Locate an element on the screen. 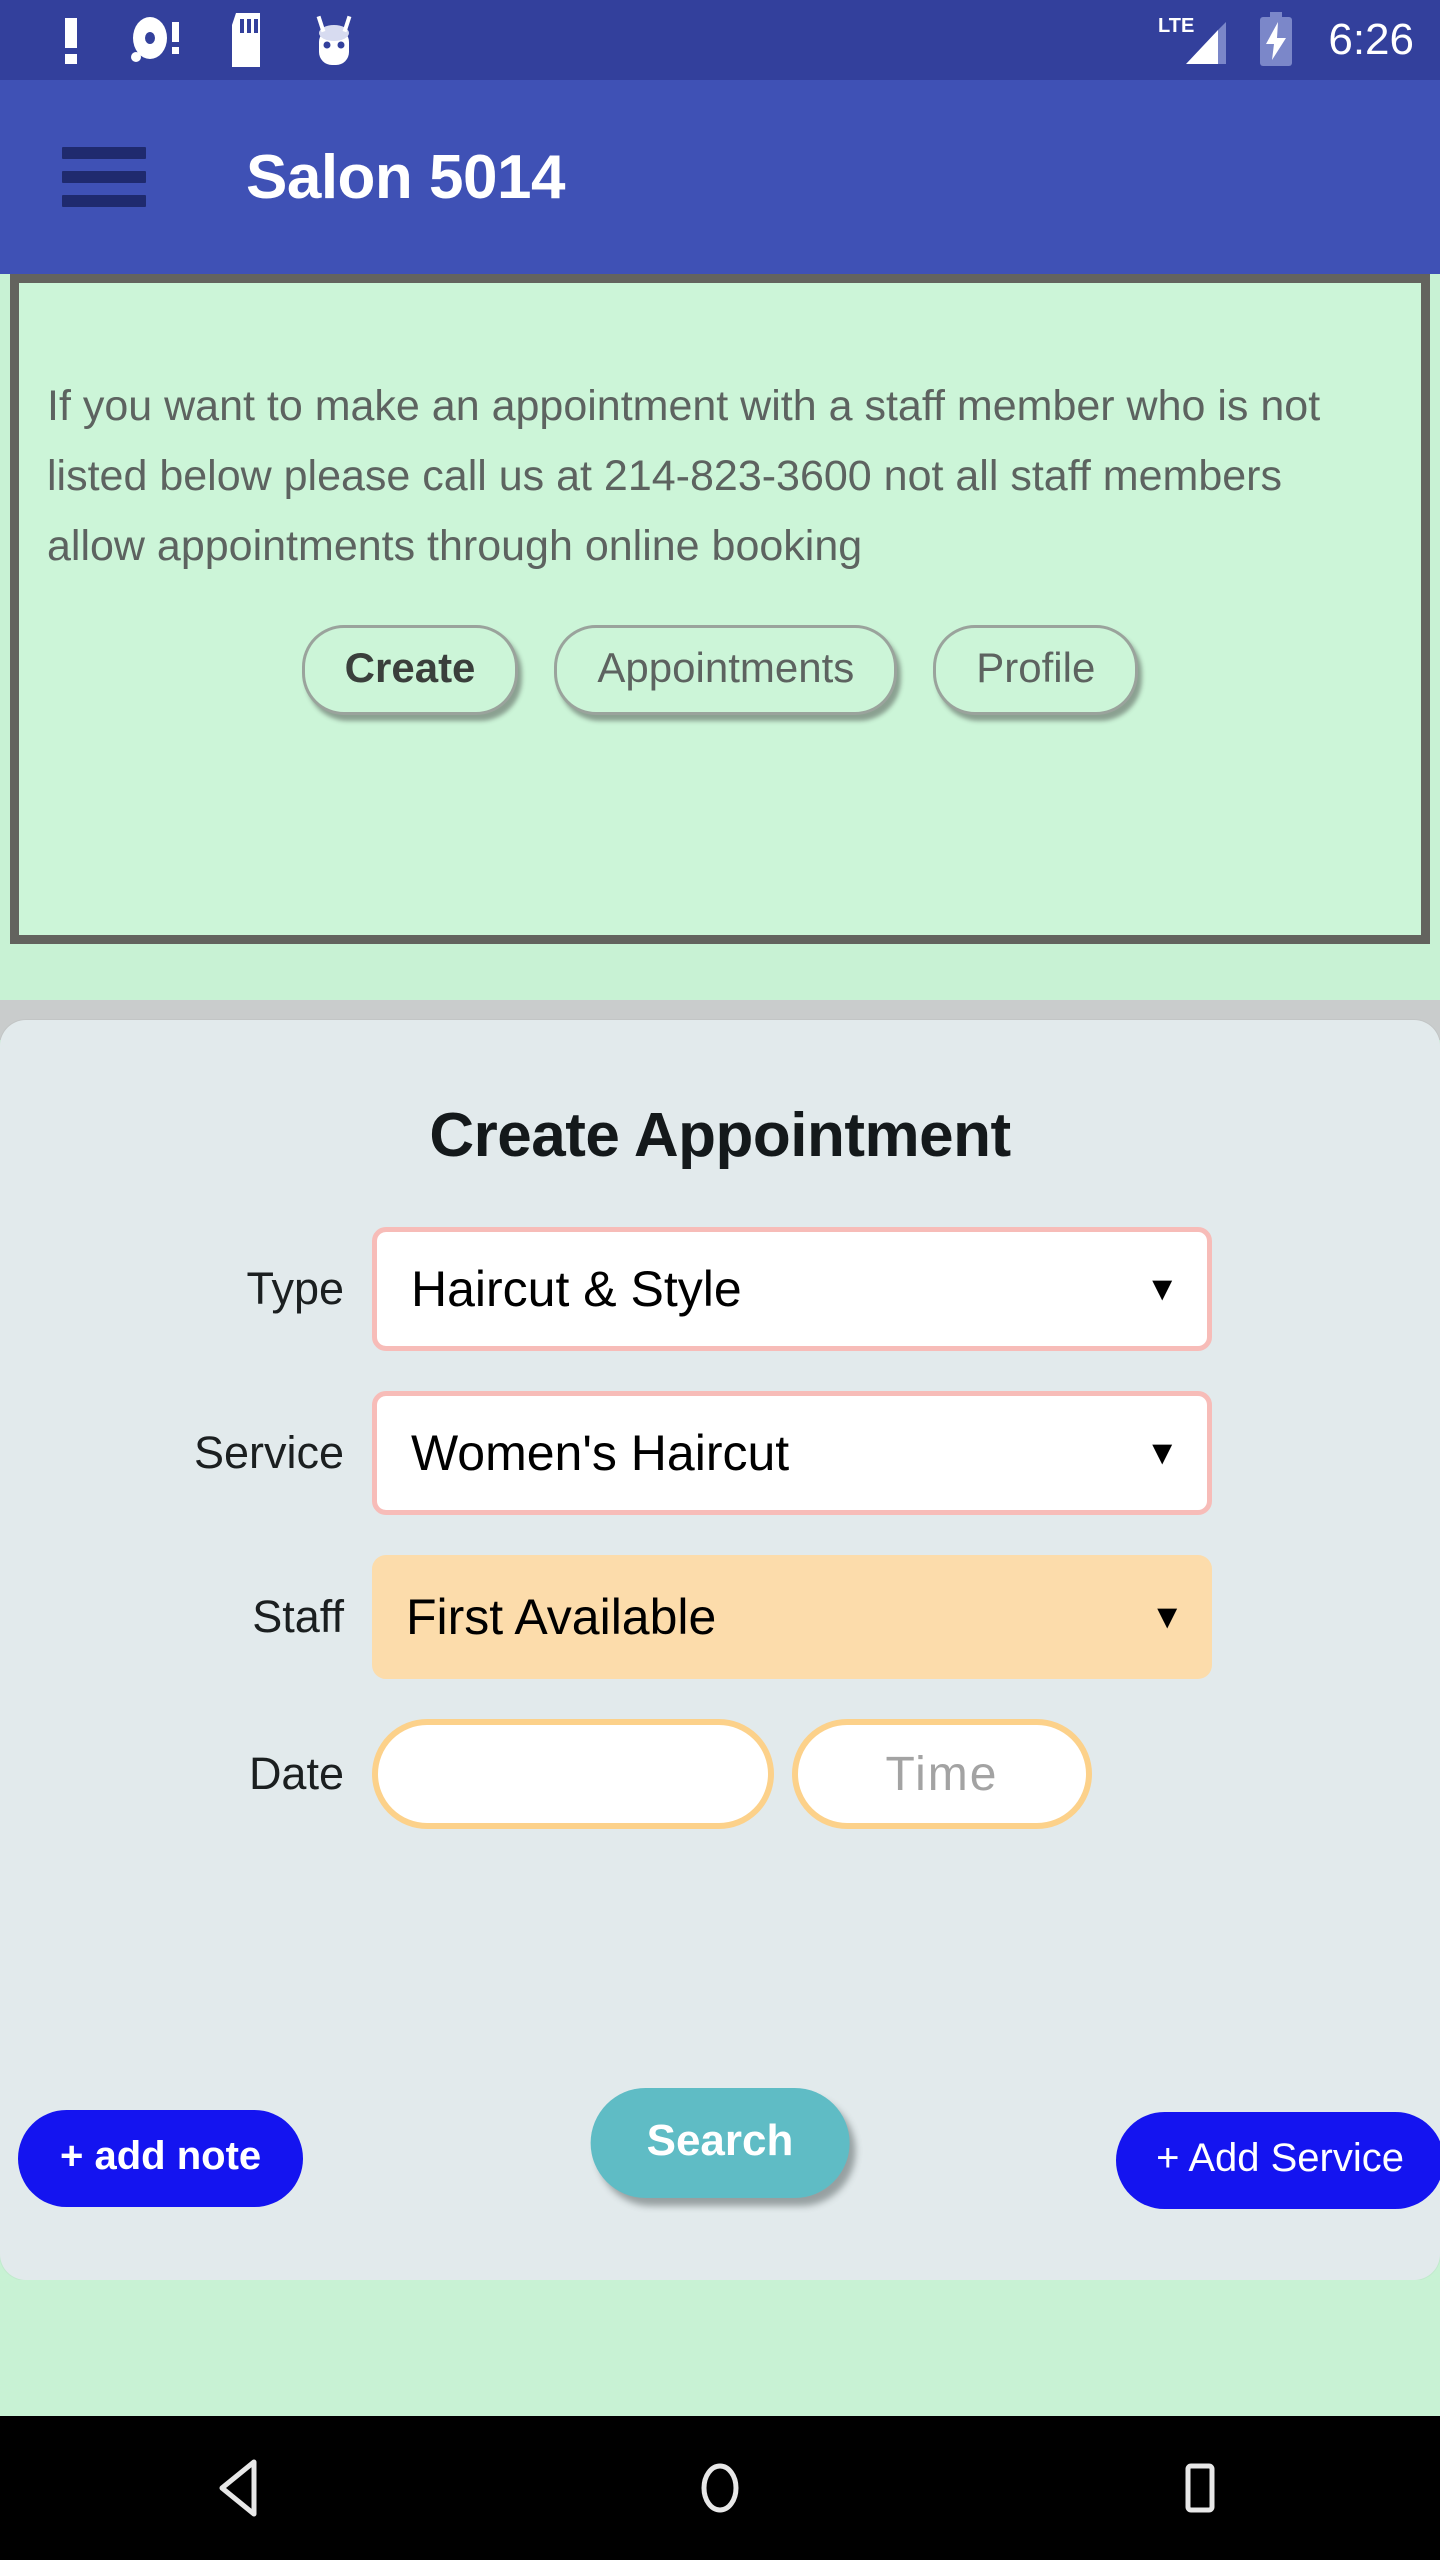  service-select: Women's Haircut ▼ is located at coordinates (792, 1453).